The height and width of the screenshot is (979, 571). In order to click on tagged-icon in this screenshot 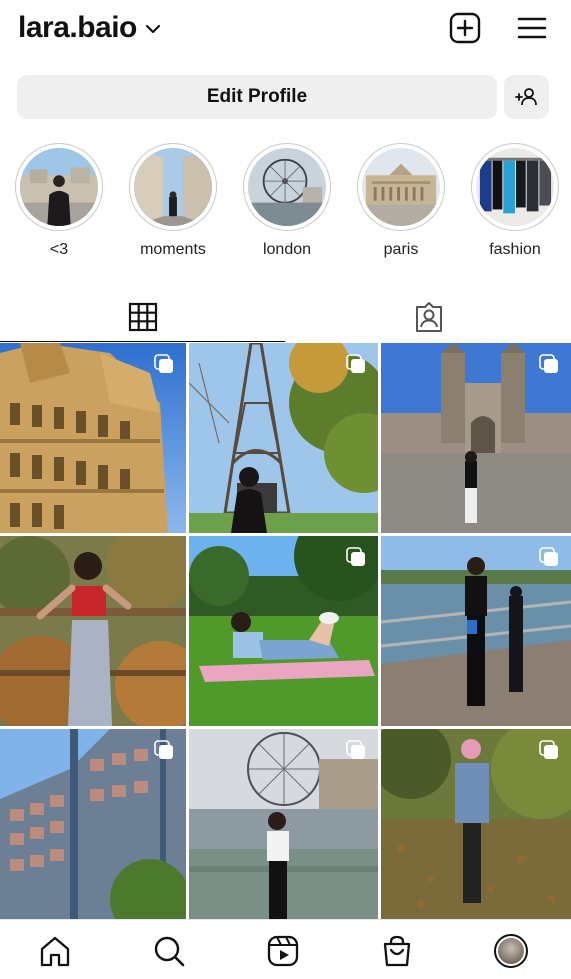, I will do `click(428, 317)`.